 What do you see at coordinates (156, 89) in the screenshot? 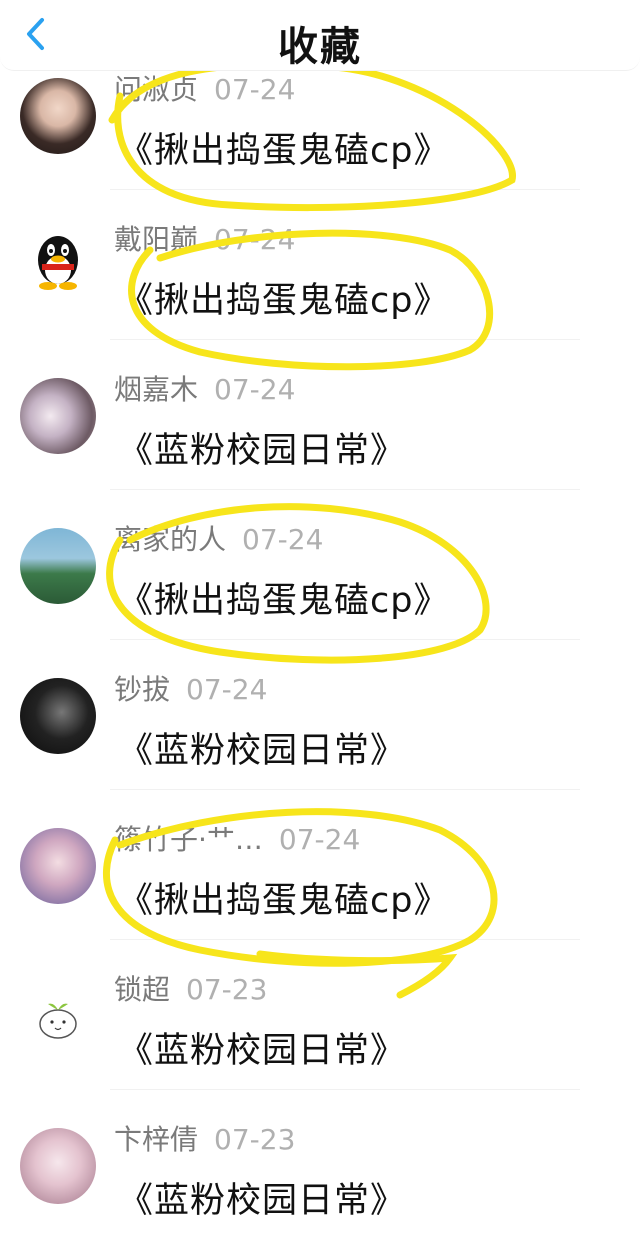
I see `user-name: 问淑贞` at bounding box center [156, 89].